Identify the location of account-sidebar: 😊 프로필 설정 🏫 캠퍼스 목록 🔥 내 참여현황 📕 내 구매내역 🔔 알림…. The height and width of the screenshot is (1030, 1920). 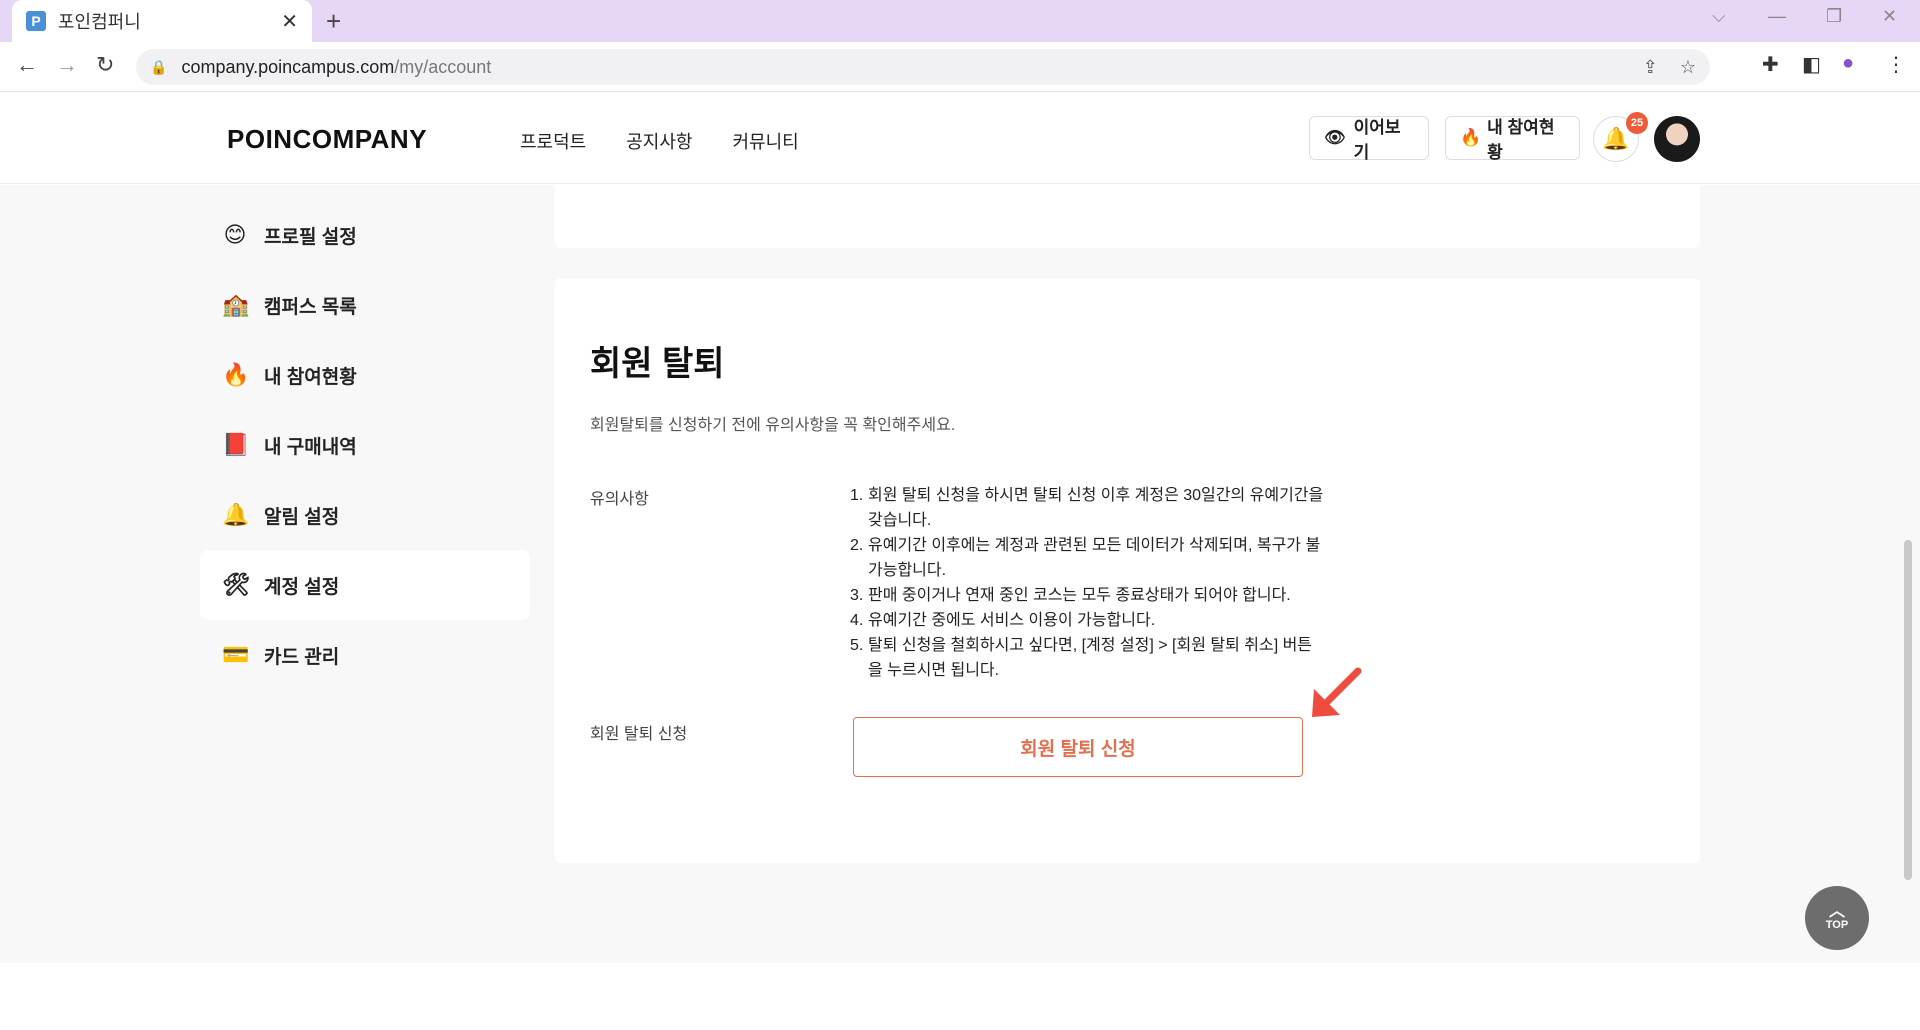
(365, 445).